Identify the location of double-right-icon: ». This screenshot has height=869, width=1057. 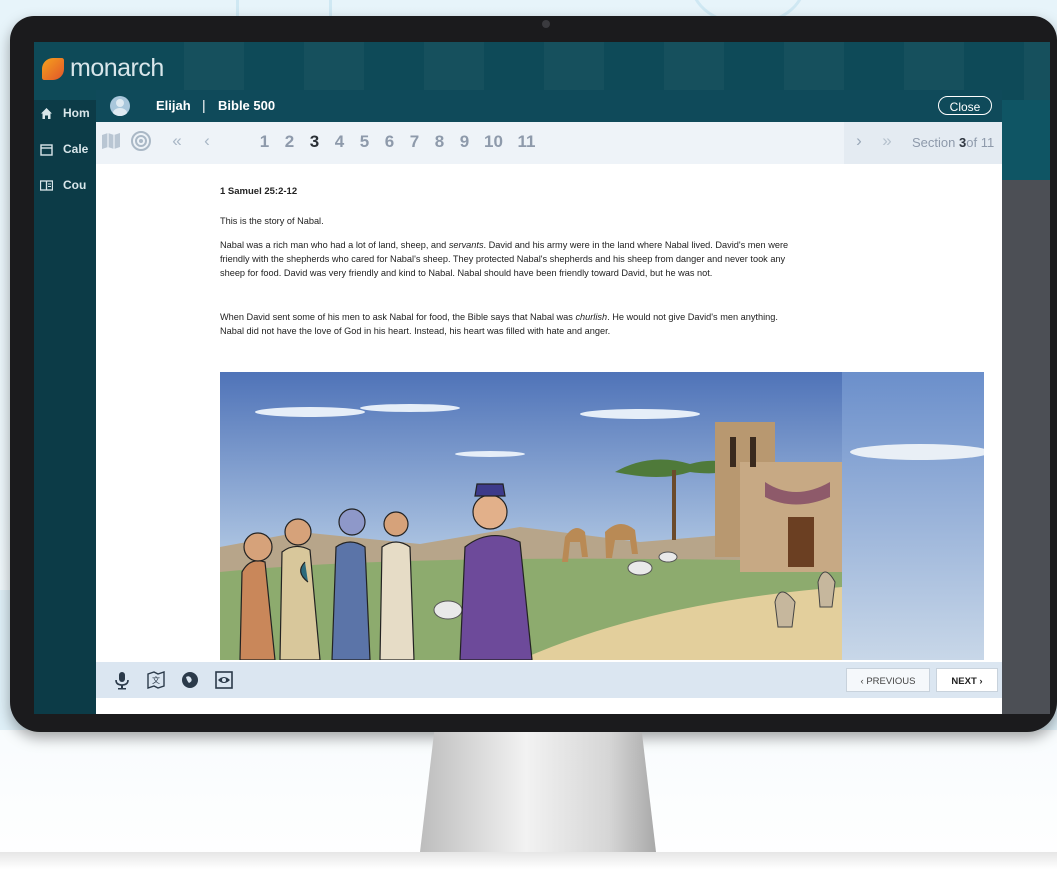
(887, 141).